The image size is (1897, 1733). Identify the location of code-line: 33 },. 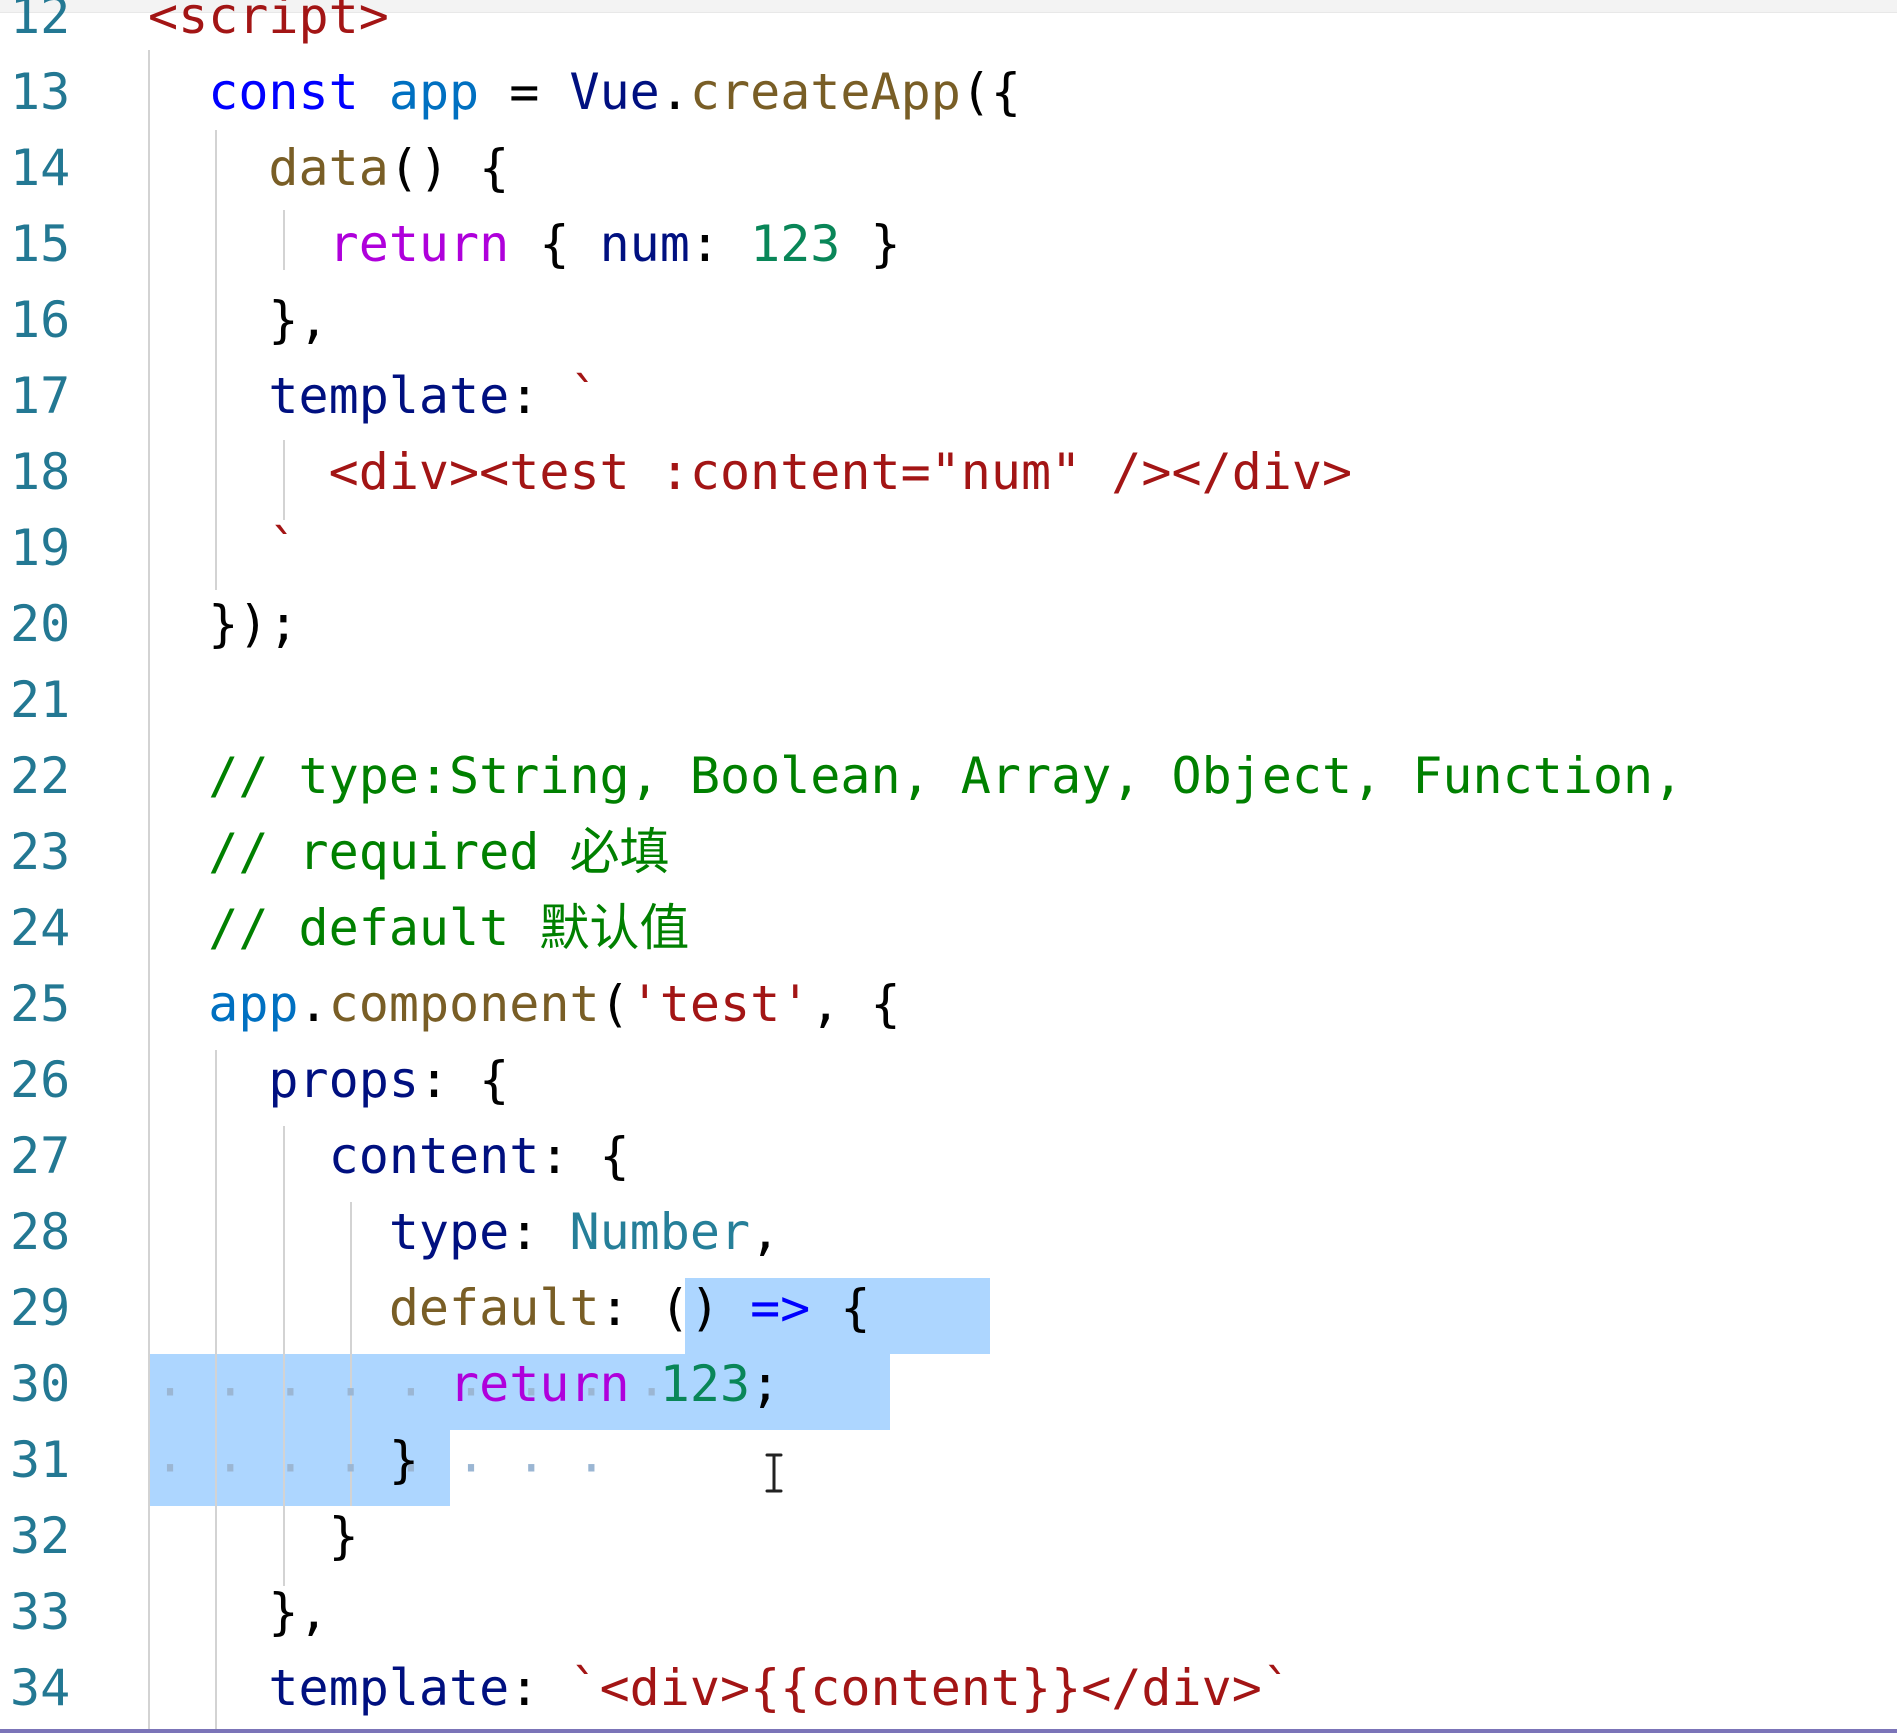
(948, 1612).